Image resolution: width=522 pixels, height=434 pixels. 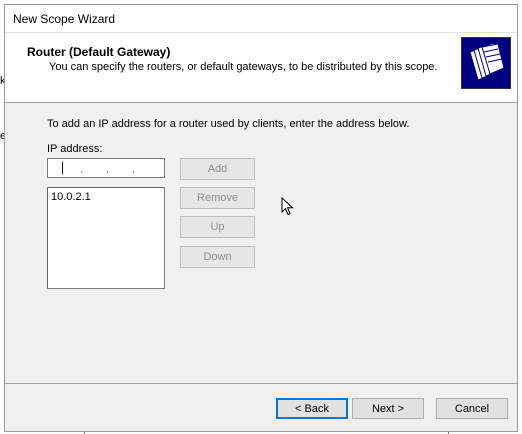 What do you see at coordinates (388, 408) in the screenshot?
I see `next-button: Next >` at bounding box center [388, 408].